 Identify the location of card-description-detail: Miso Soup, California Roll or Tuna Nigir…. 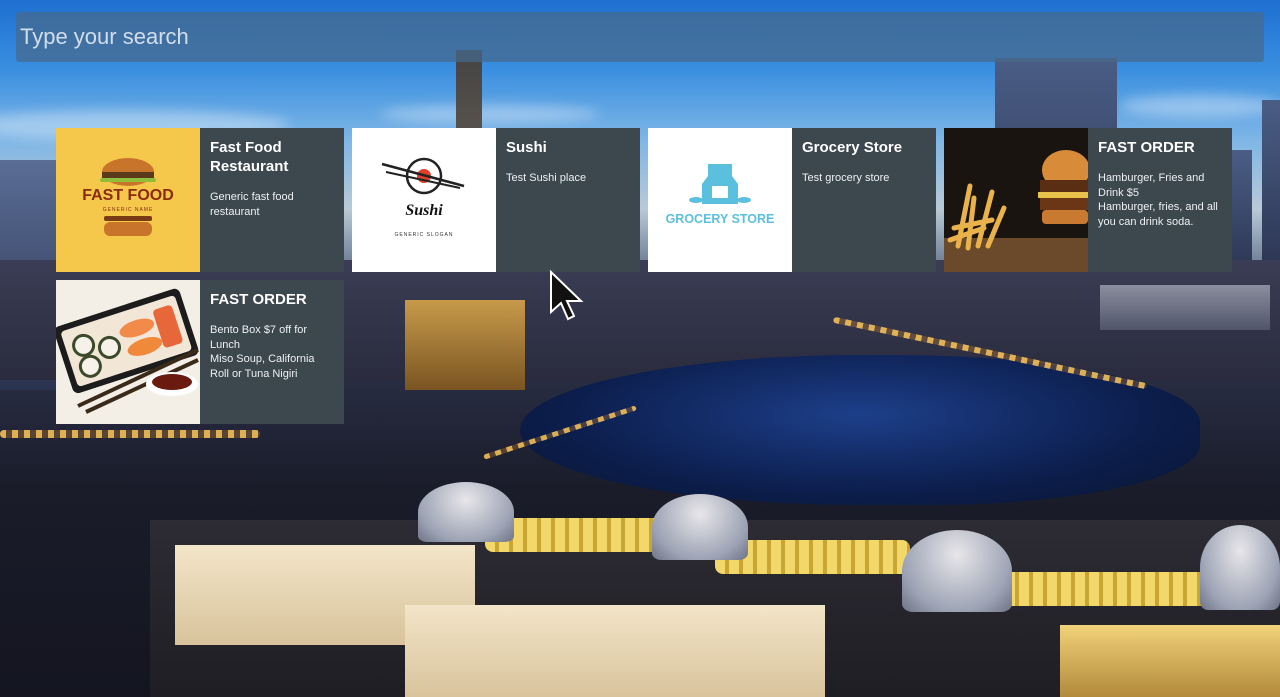
(262, 366).